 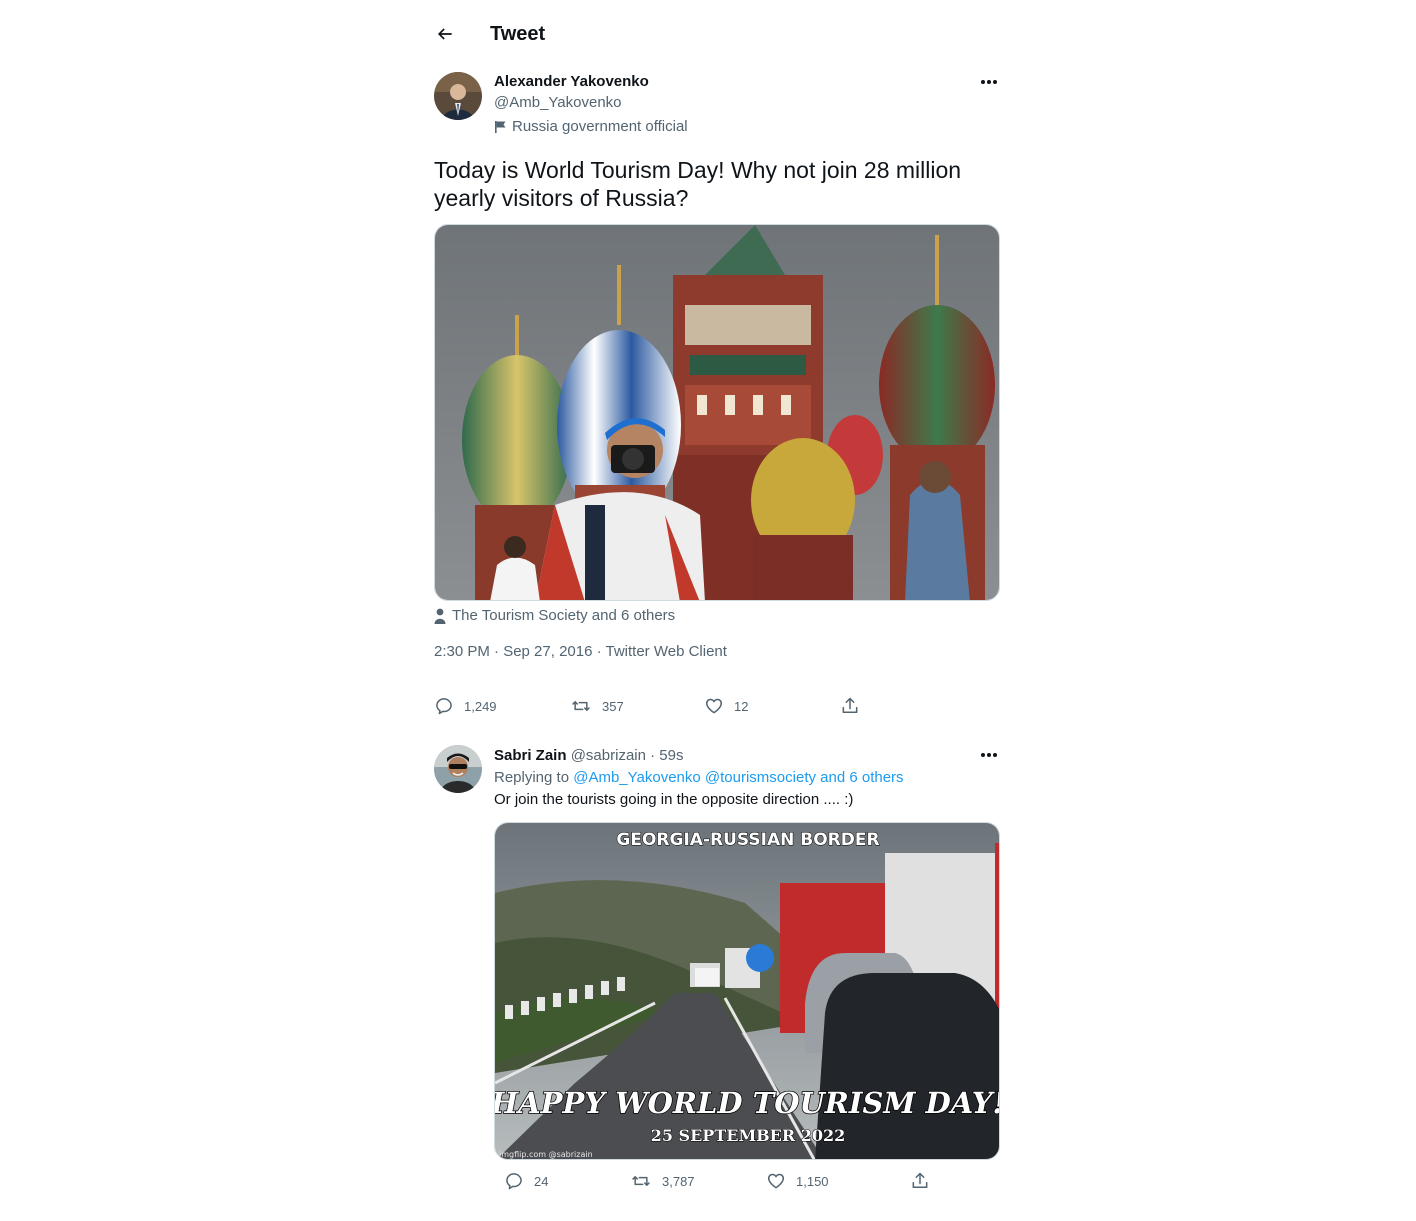 I want to click on meme-date-text: 25 SEPTEMBER 2022, so click(x=748, y=1135).